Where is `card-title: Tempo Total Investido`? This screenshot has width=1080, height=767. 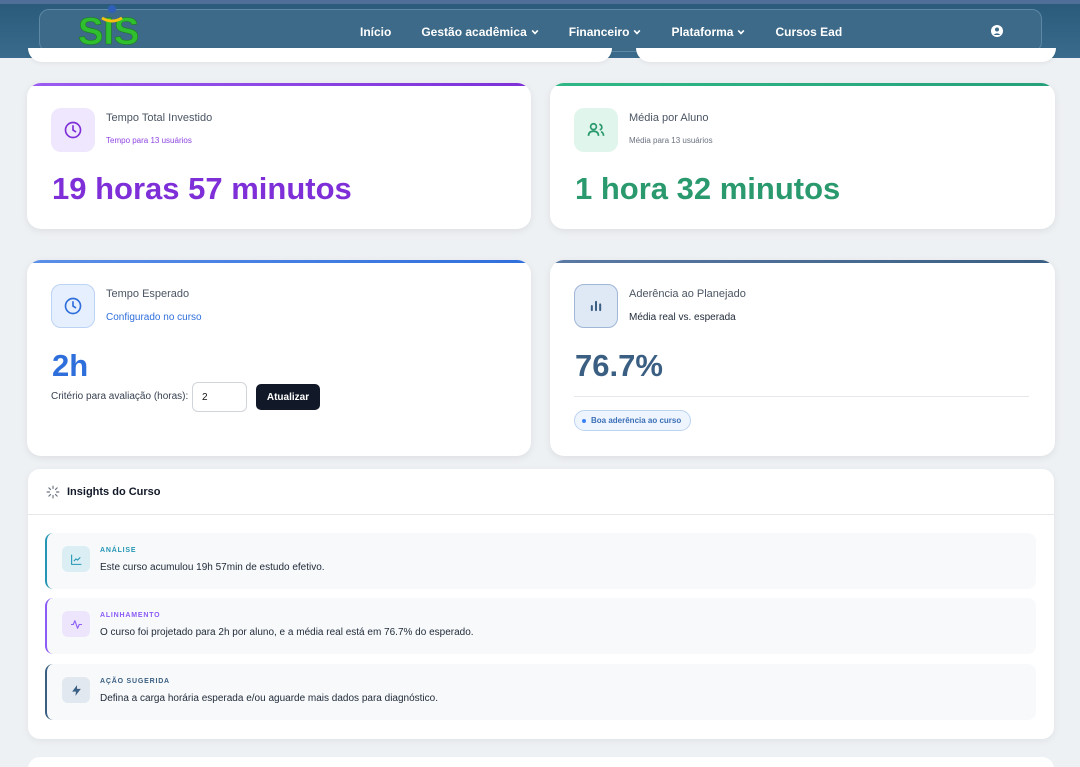
card-title: Tempo Total Investido is located at coordinates (159, 118).